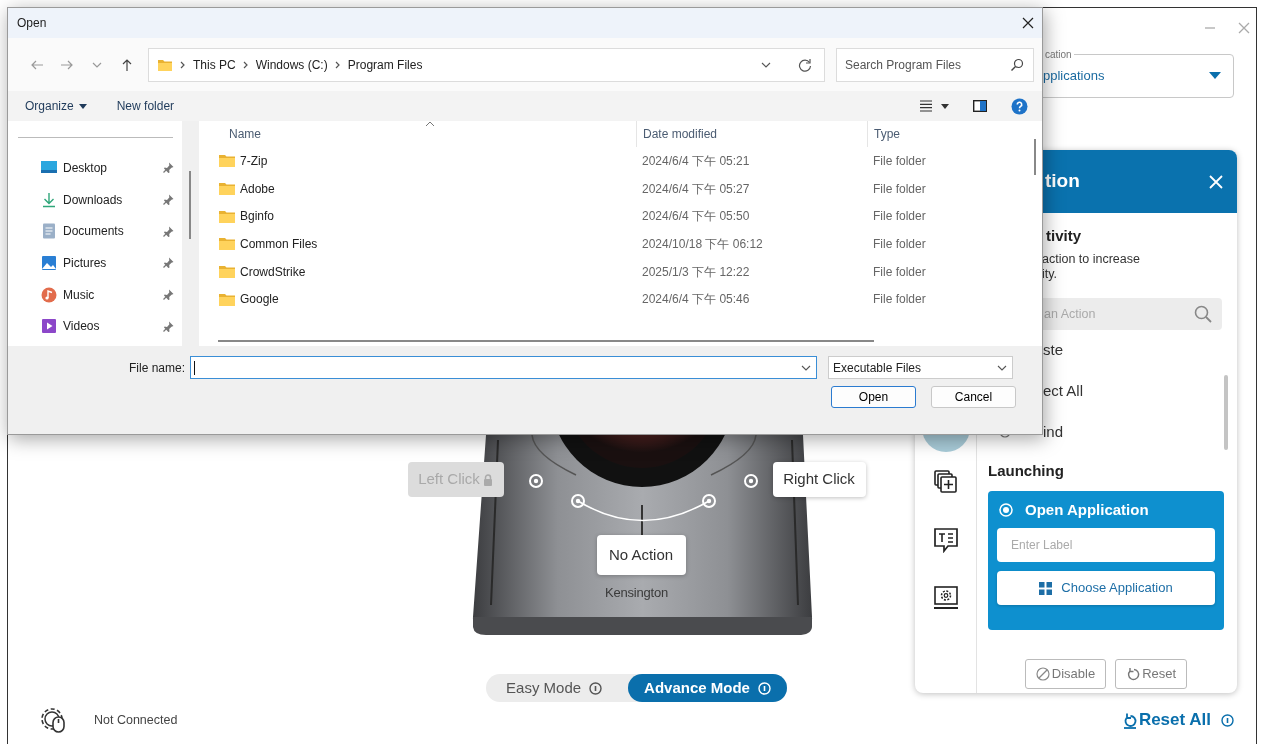  I want to click on sidebar-item: Videos, so click(100, 326).